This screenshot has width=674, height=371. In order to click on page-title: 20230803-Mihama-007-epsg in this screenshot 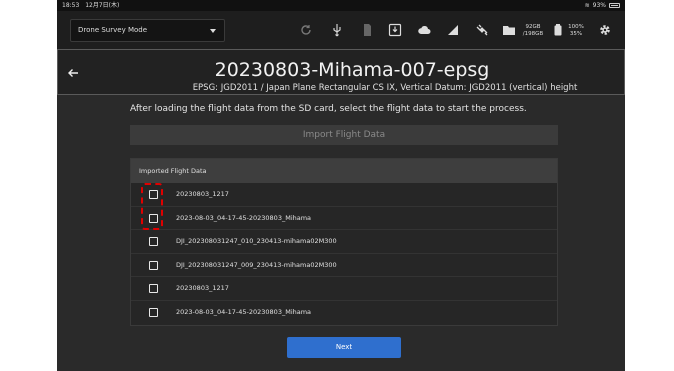, I will do `click(352, 70)`.